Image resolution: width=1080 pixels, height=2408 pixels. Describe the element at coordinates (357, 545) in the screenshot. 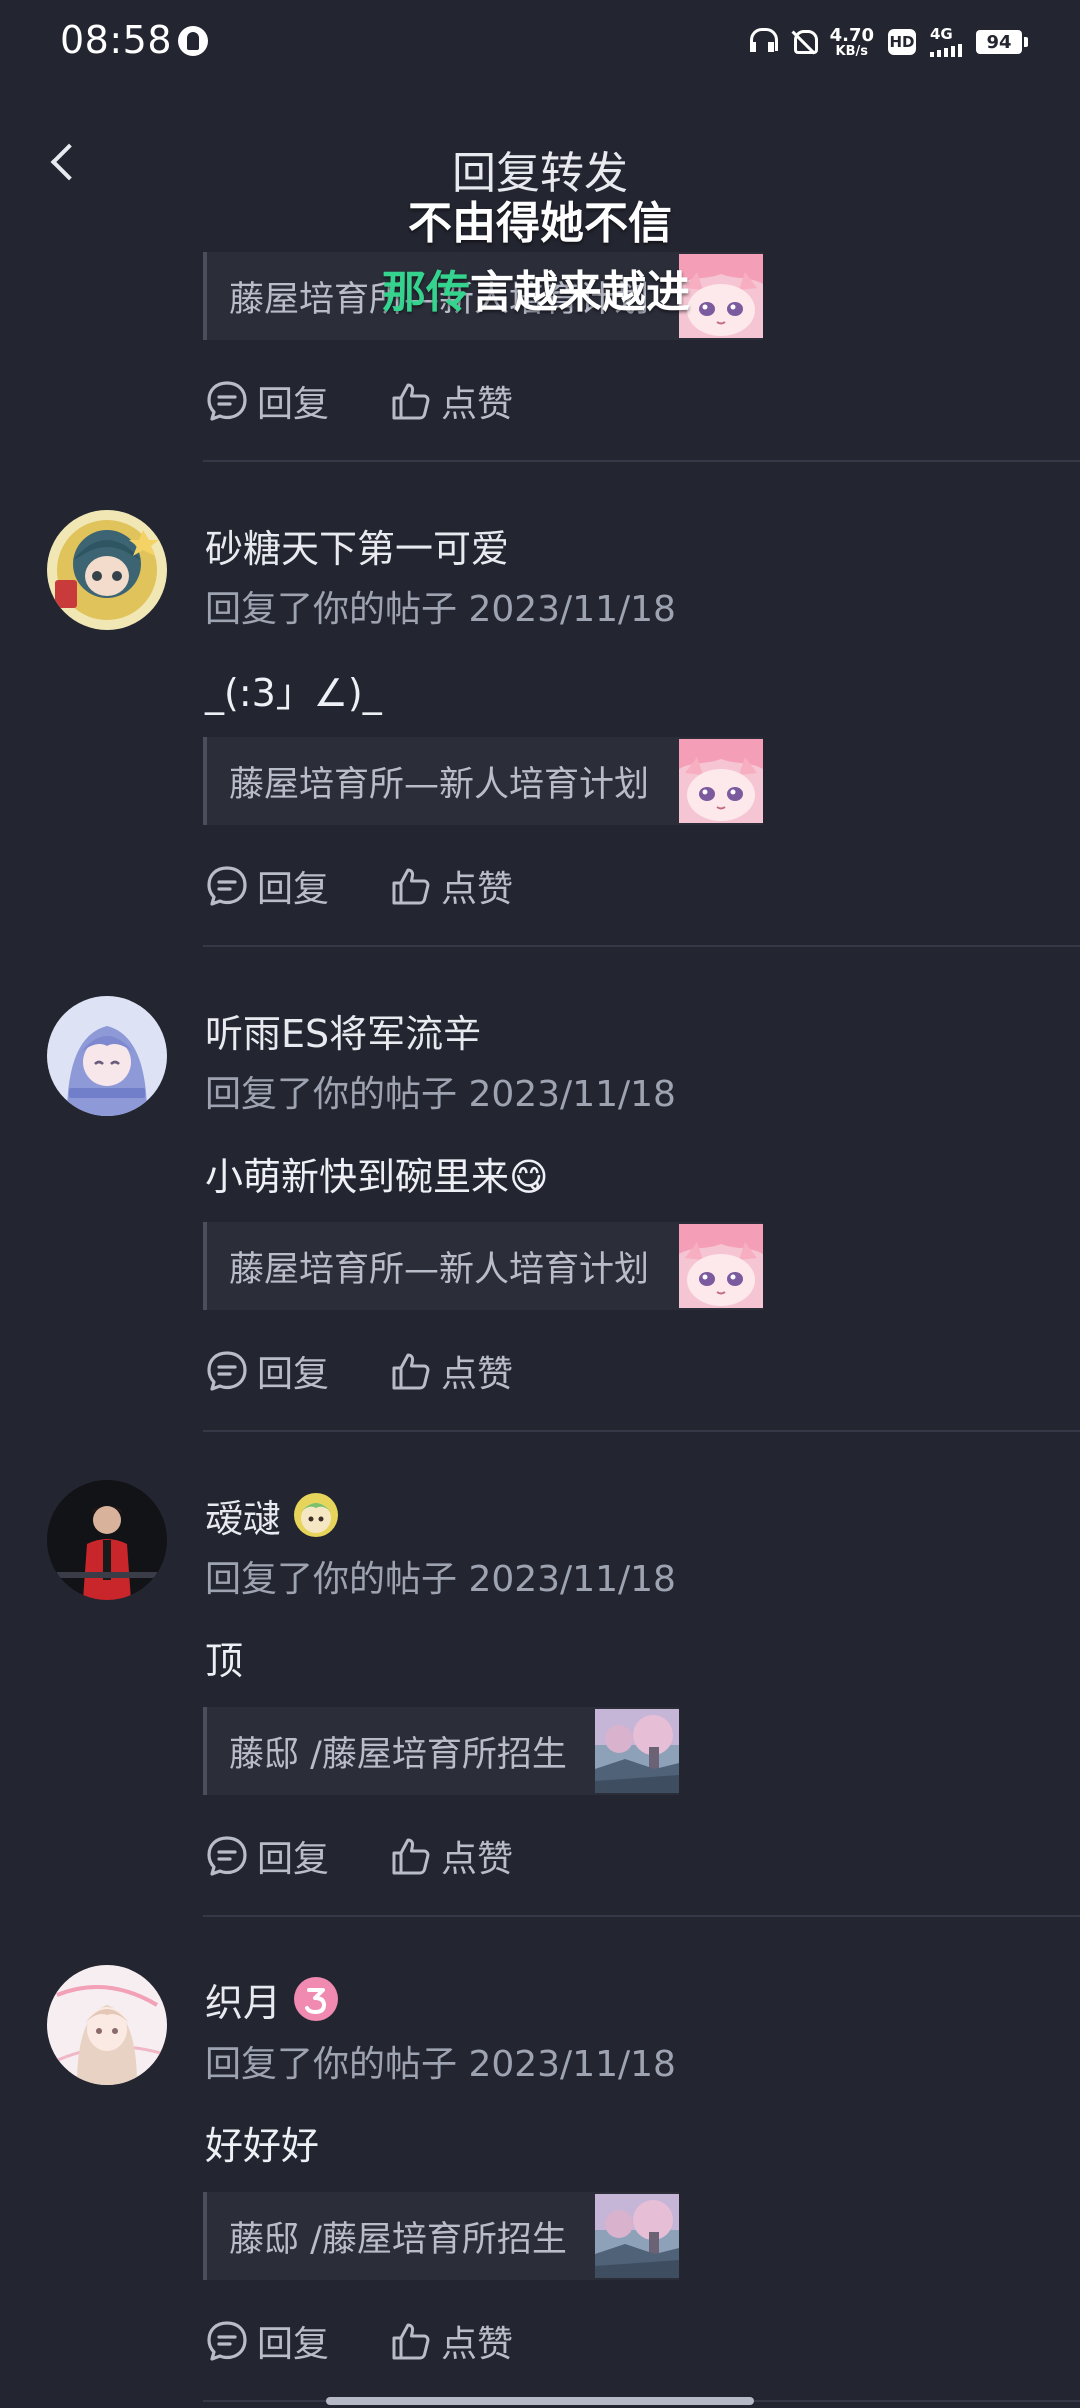

I see `reply-author-name: 砂糖天下第一可爱` at that location.